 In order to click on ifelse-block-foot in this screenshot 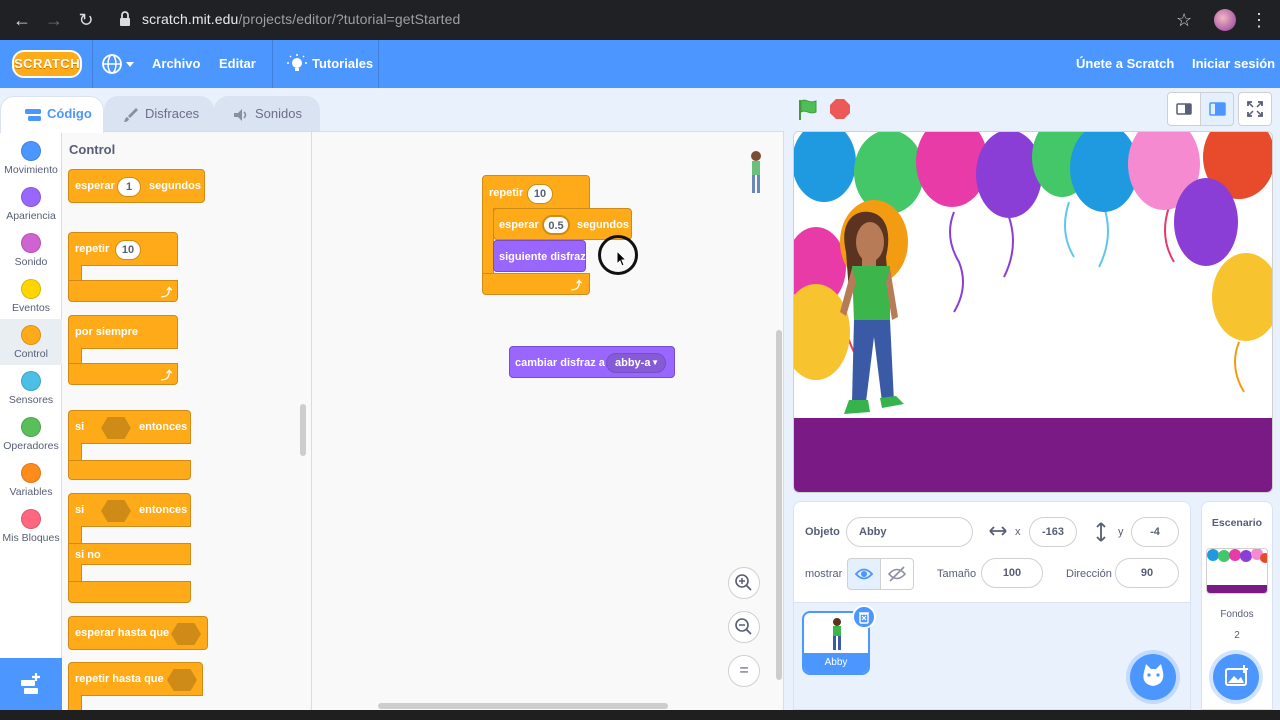, I will do `click(129, 592)`.